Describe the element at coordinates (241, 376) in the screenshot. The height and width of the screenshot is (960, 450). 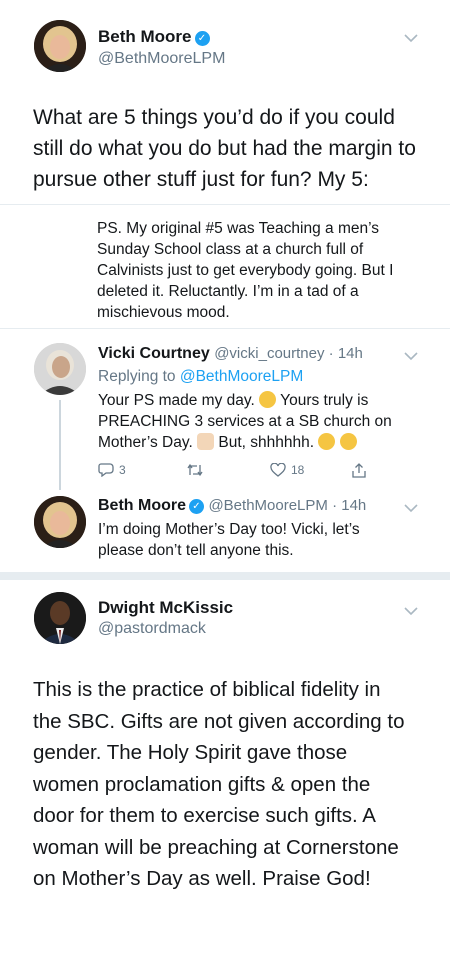
I see `replying-to-handle: @BethMooreLPM` at that location.